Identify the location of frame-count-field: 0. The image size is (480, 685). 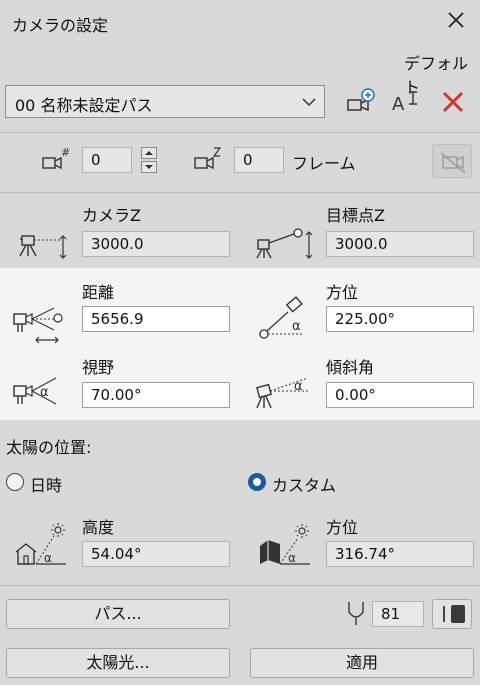
(259, 160).